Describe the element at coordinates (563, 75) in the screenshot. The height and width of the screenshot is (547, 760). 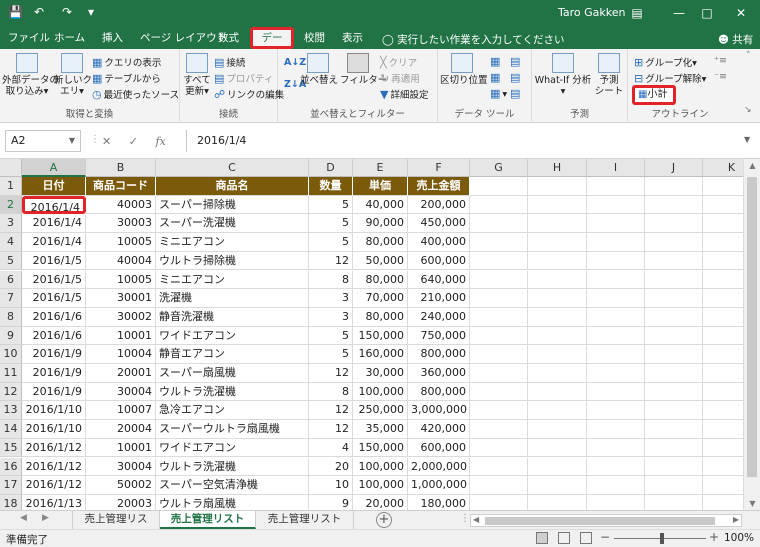
I see `what-if-analysis-button: What-If 分析 ▾` at that location.